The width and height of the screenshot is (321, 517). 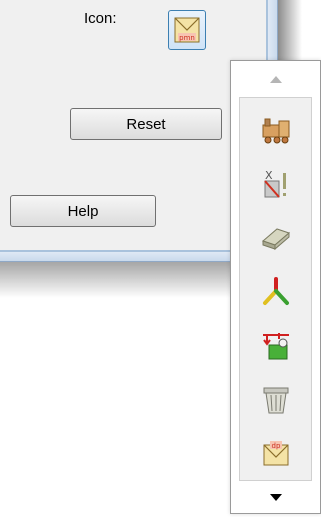 I want to click on branch-icon, so click(x=275, y=291).